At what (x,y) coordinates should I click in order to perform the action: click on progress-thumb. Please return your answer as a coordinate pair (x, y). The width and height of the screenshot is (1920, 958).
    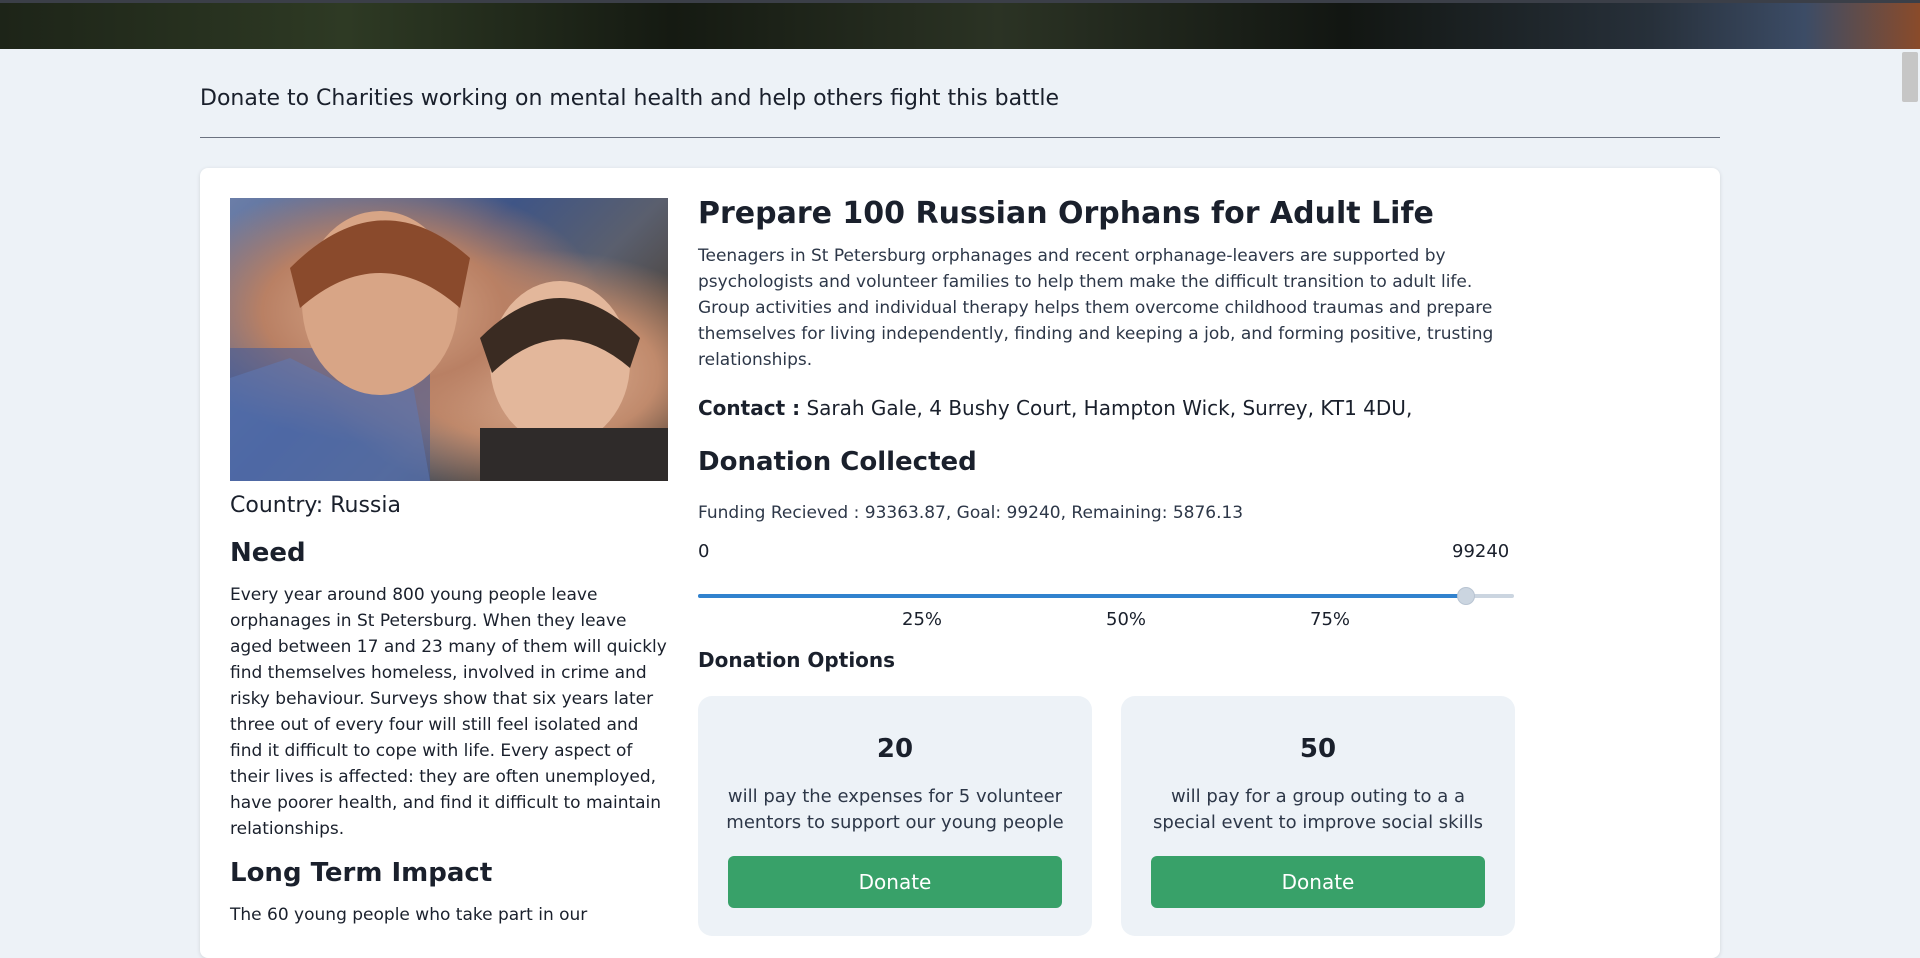
    Looking at the image, I should click on (1466, 596).